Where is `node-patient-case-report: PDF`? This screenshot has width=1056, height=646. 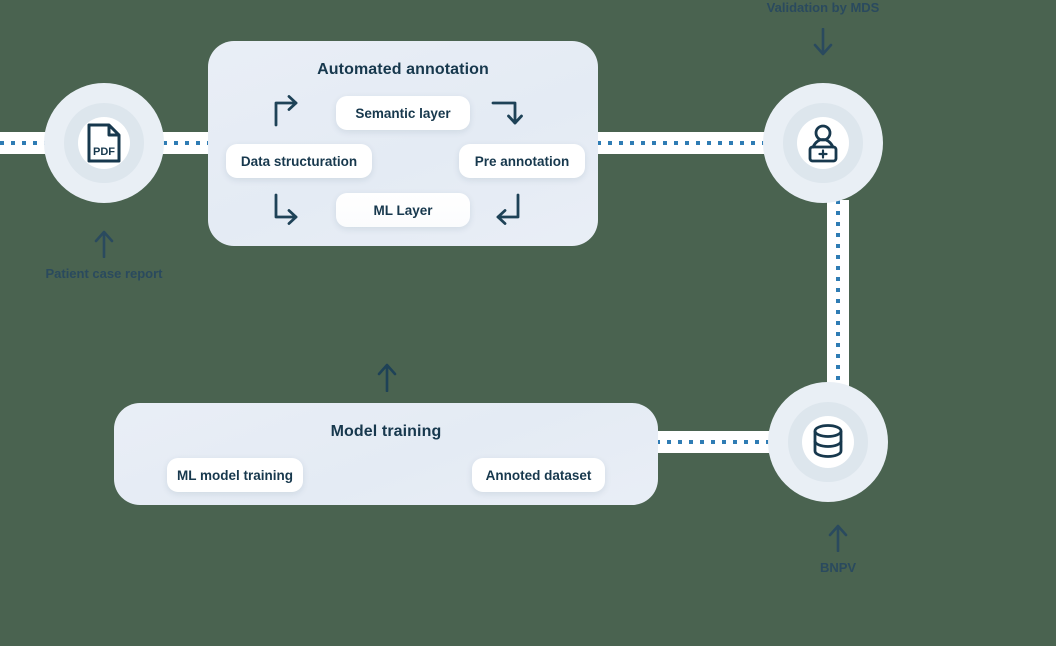
node-patient-case-report: PDF is located at coordinates (104, 143).